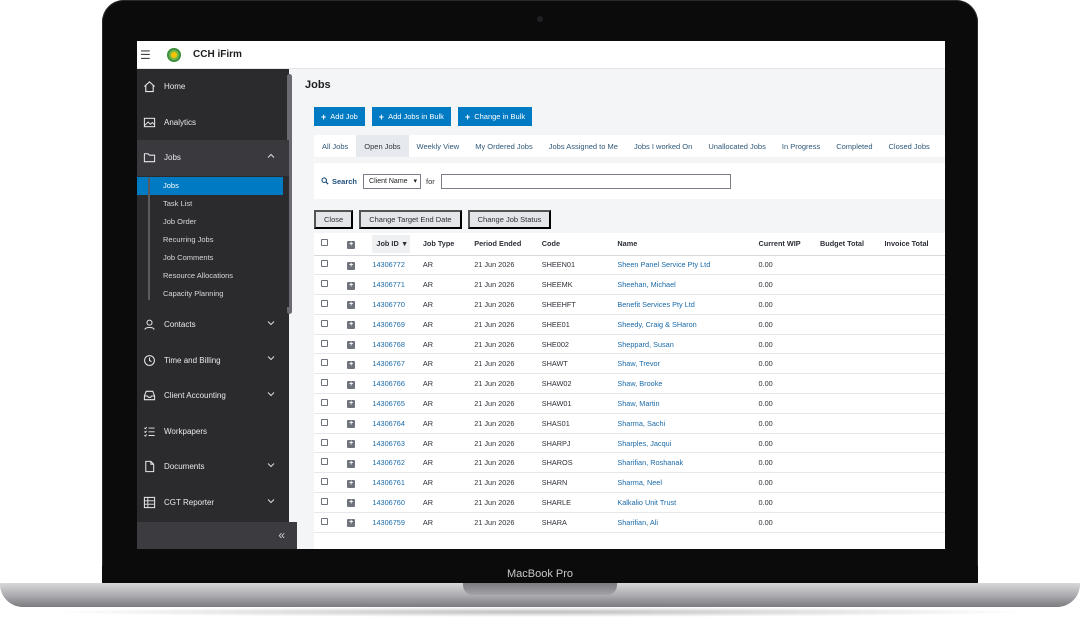 Image resolution: width=1080 pixels, height=624 pixels. I want to click on job-id-link: 14306766, so click(388, 383).